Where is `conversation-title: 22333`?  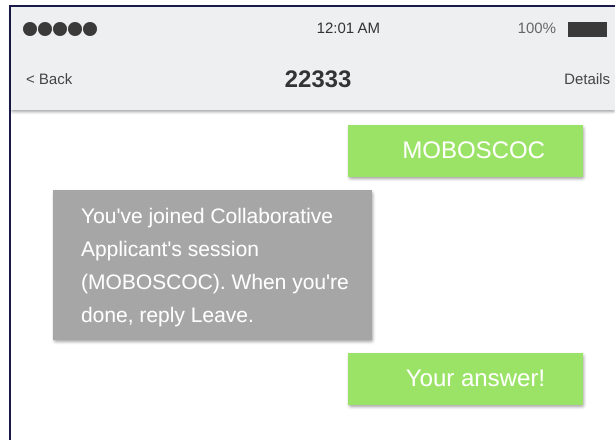
conversation-title: 22333 is located at coordinates (318, 80).